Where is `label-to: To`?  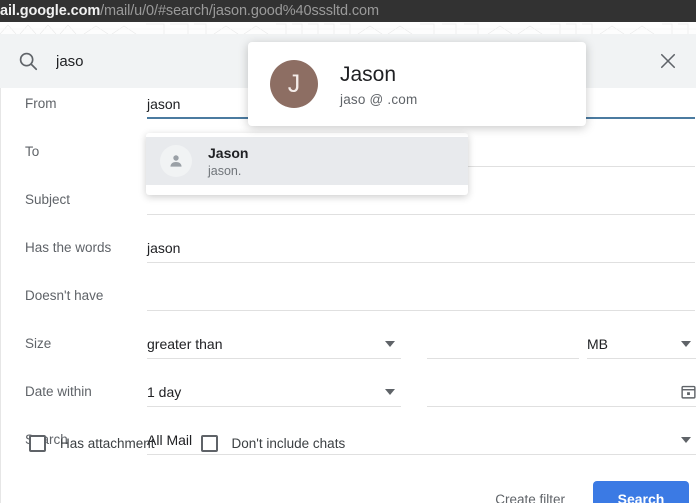
label-to: To is located at coordinates (32, 151).